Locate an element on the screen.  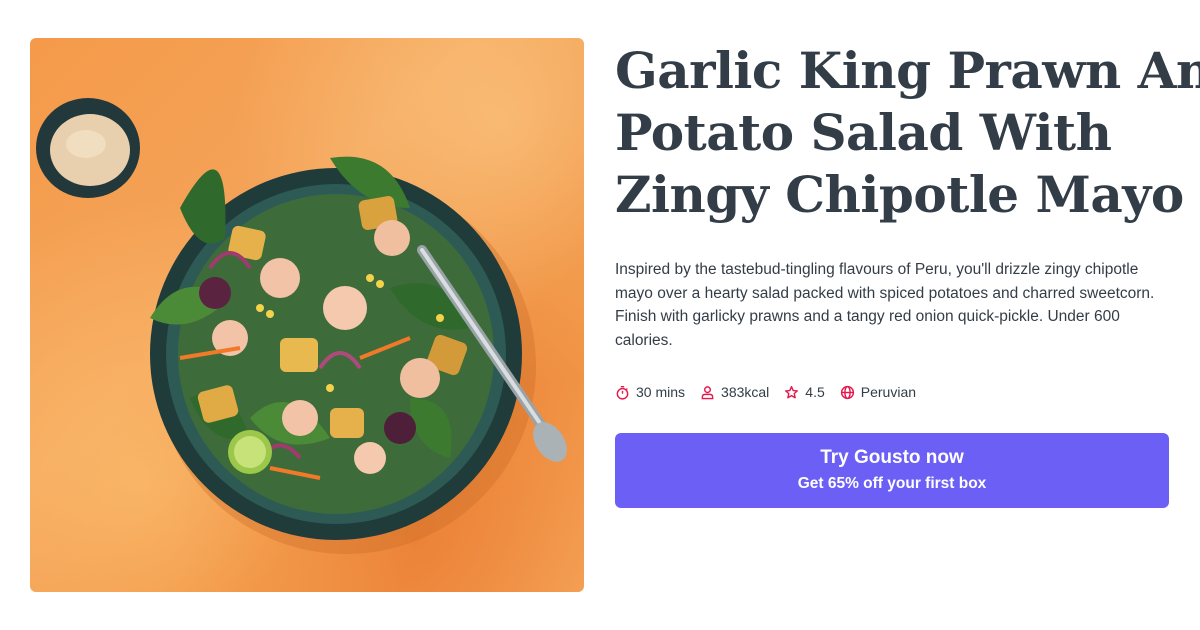
meta-calories: 383kcal is located at coordinates (734, 392).